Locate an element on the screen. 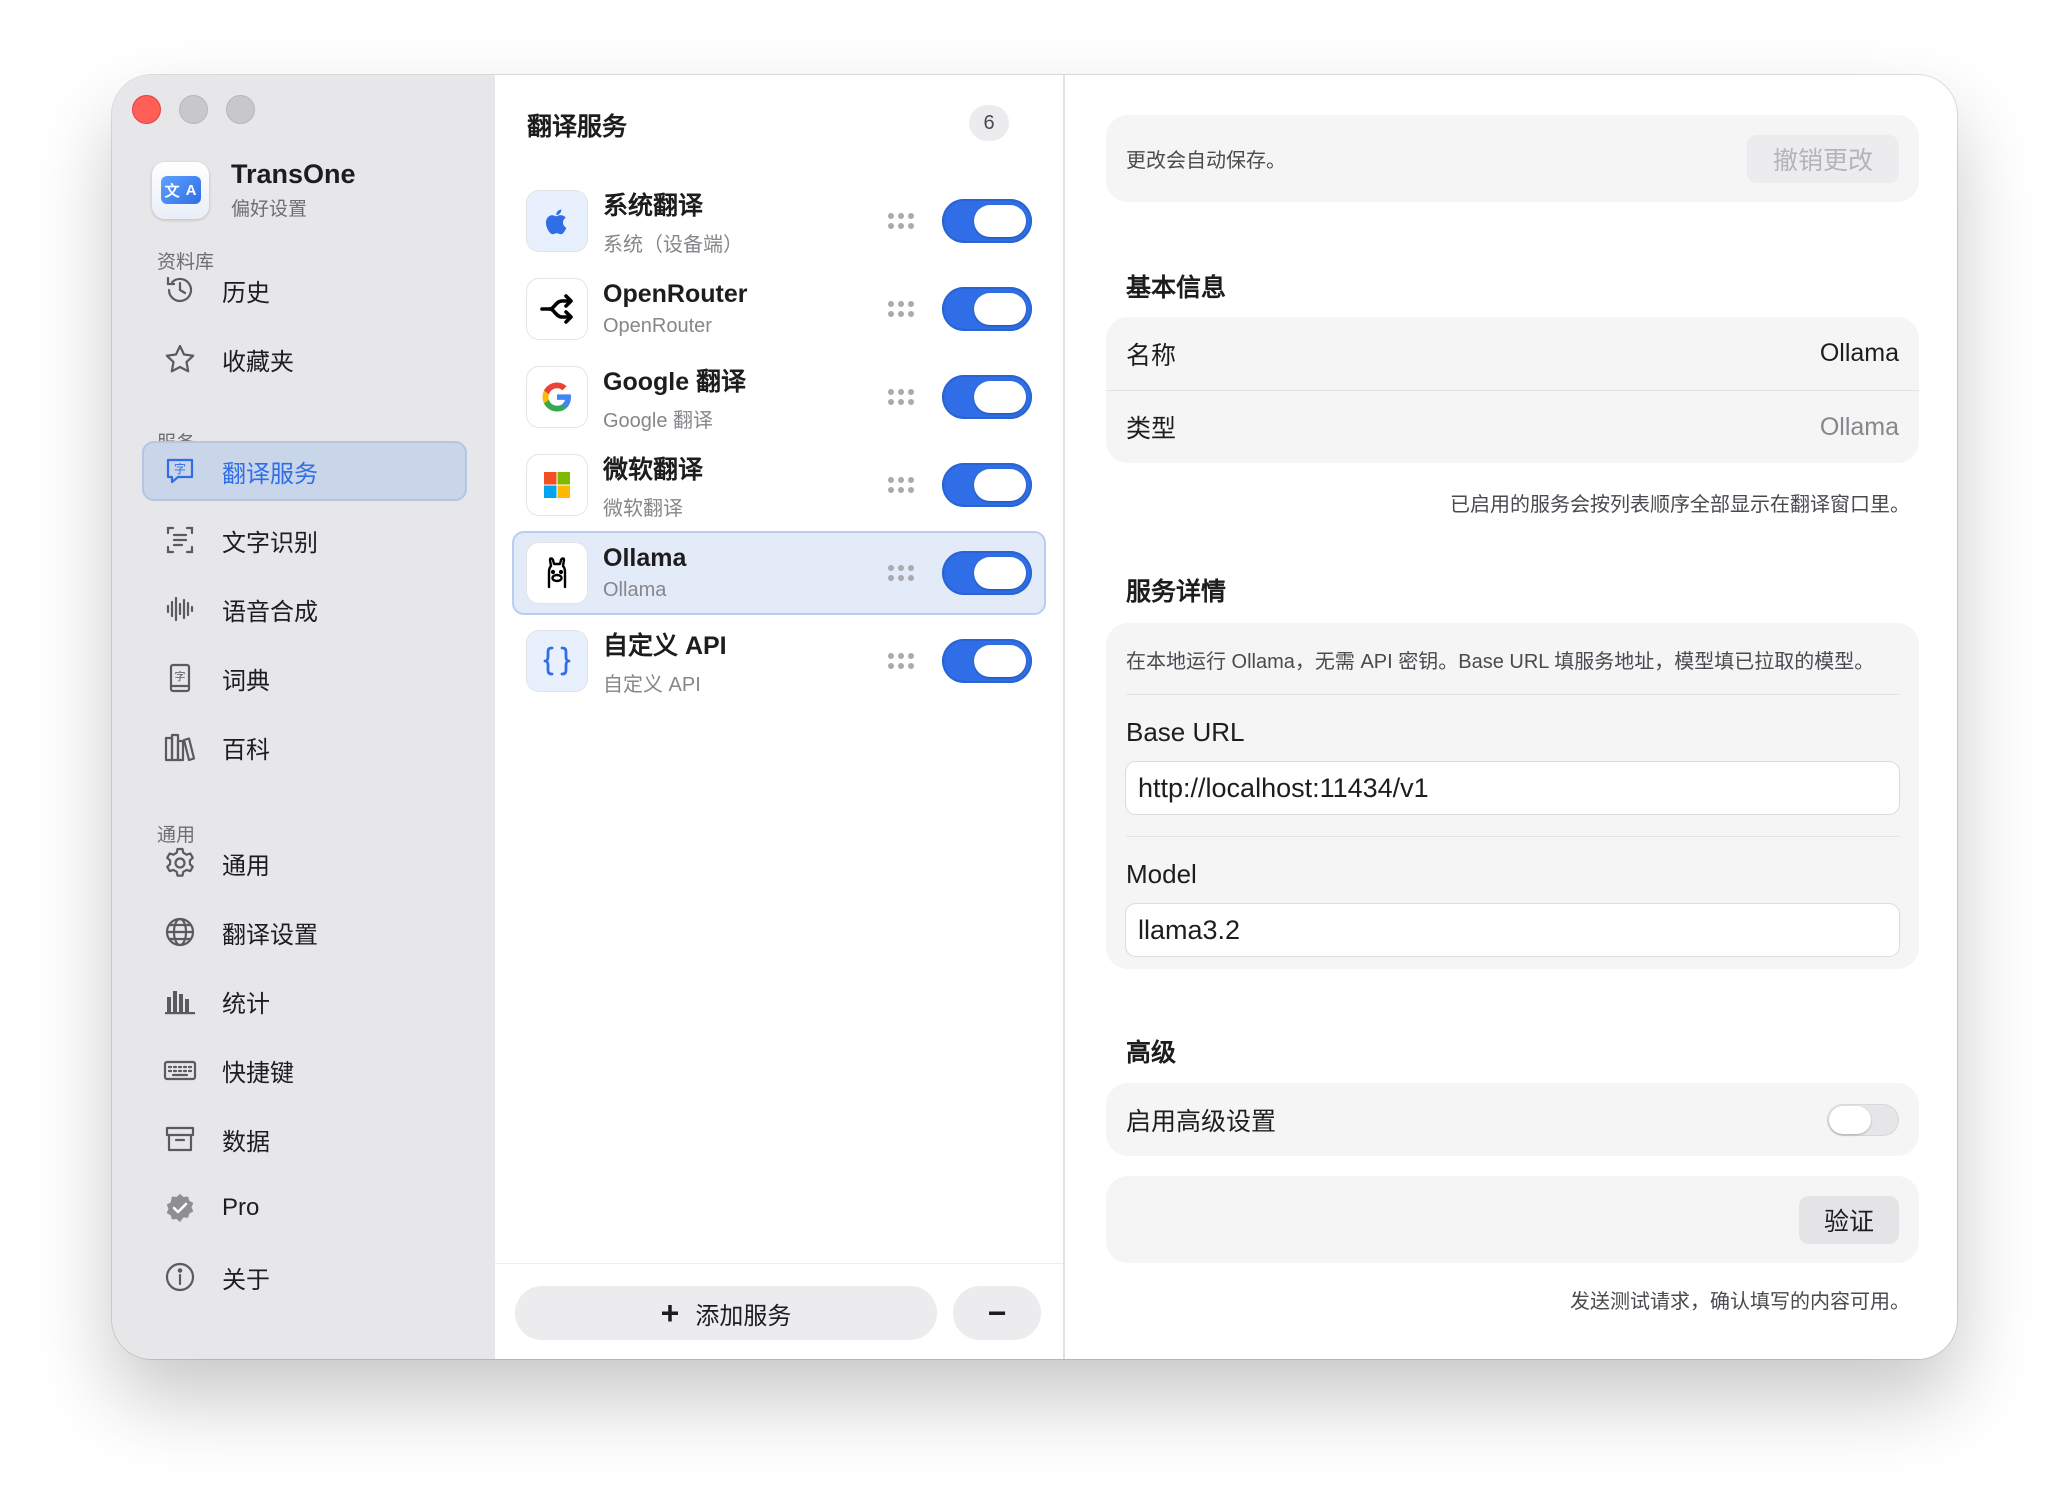 The width and height of the screenshot is (2064, 1504). book-icon: 字 is located at coordinates (180, 678).